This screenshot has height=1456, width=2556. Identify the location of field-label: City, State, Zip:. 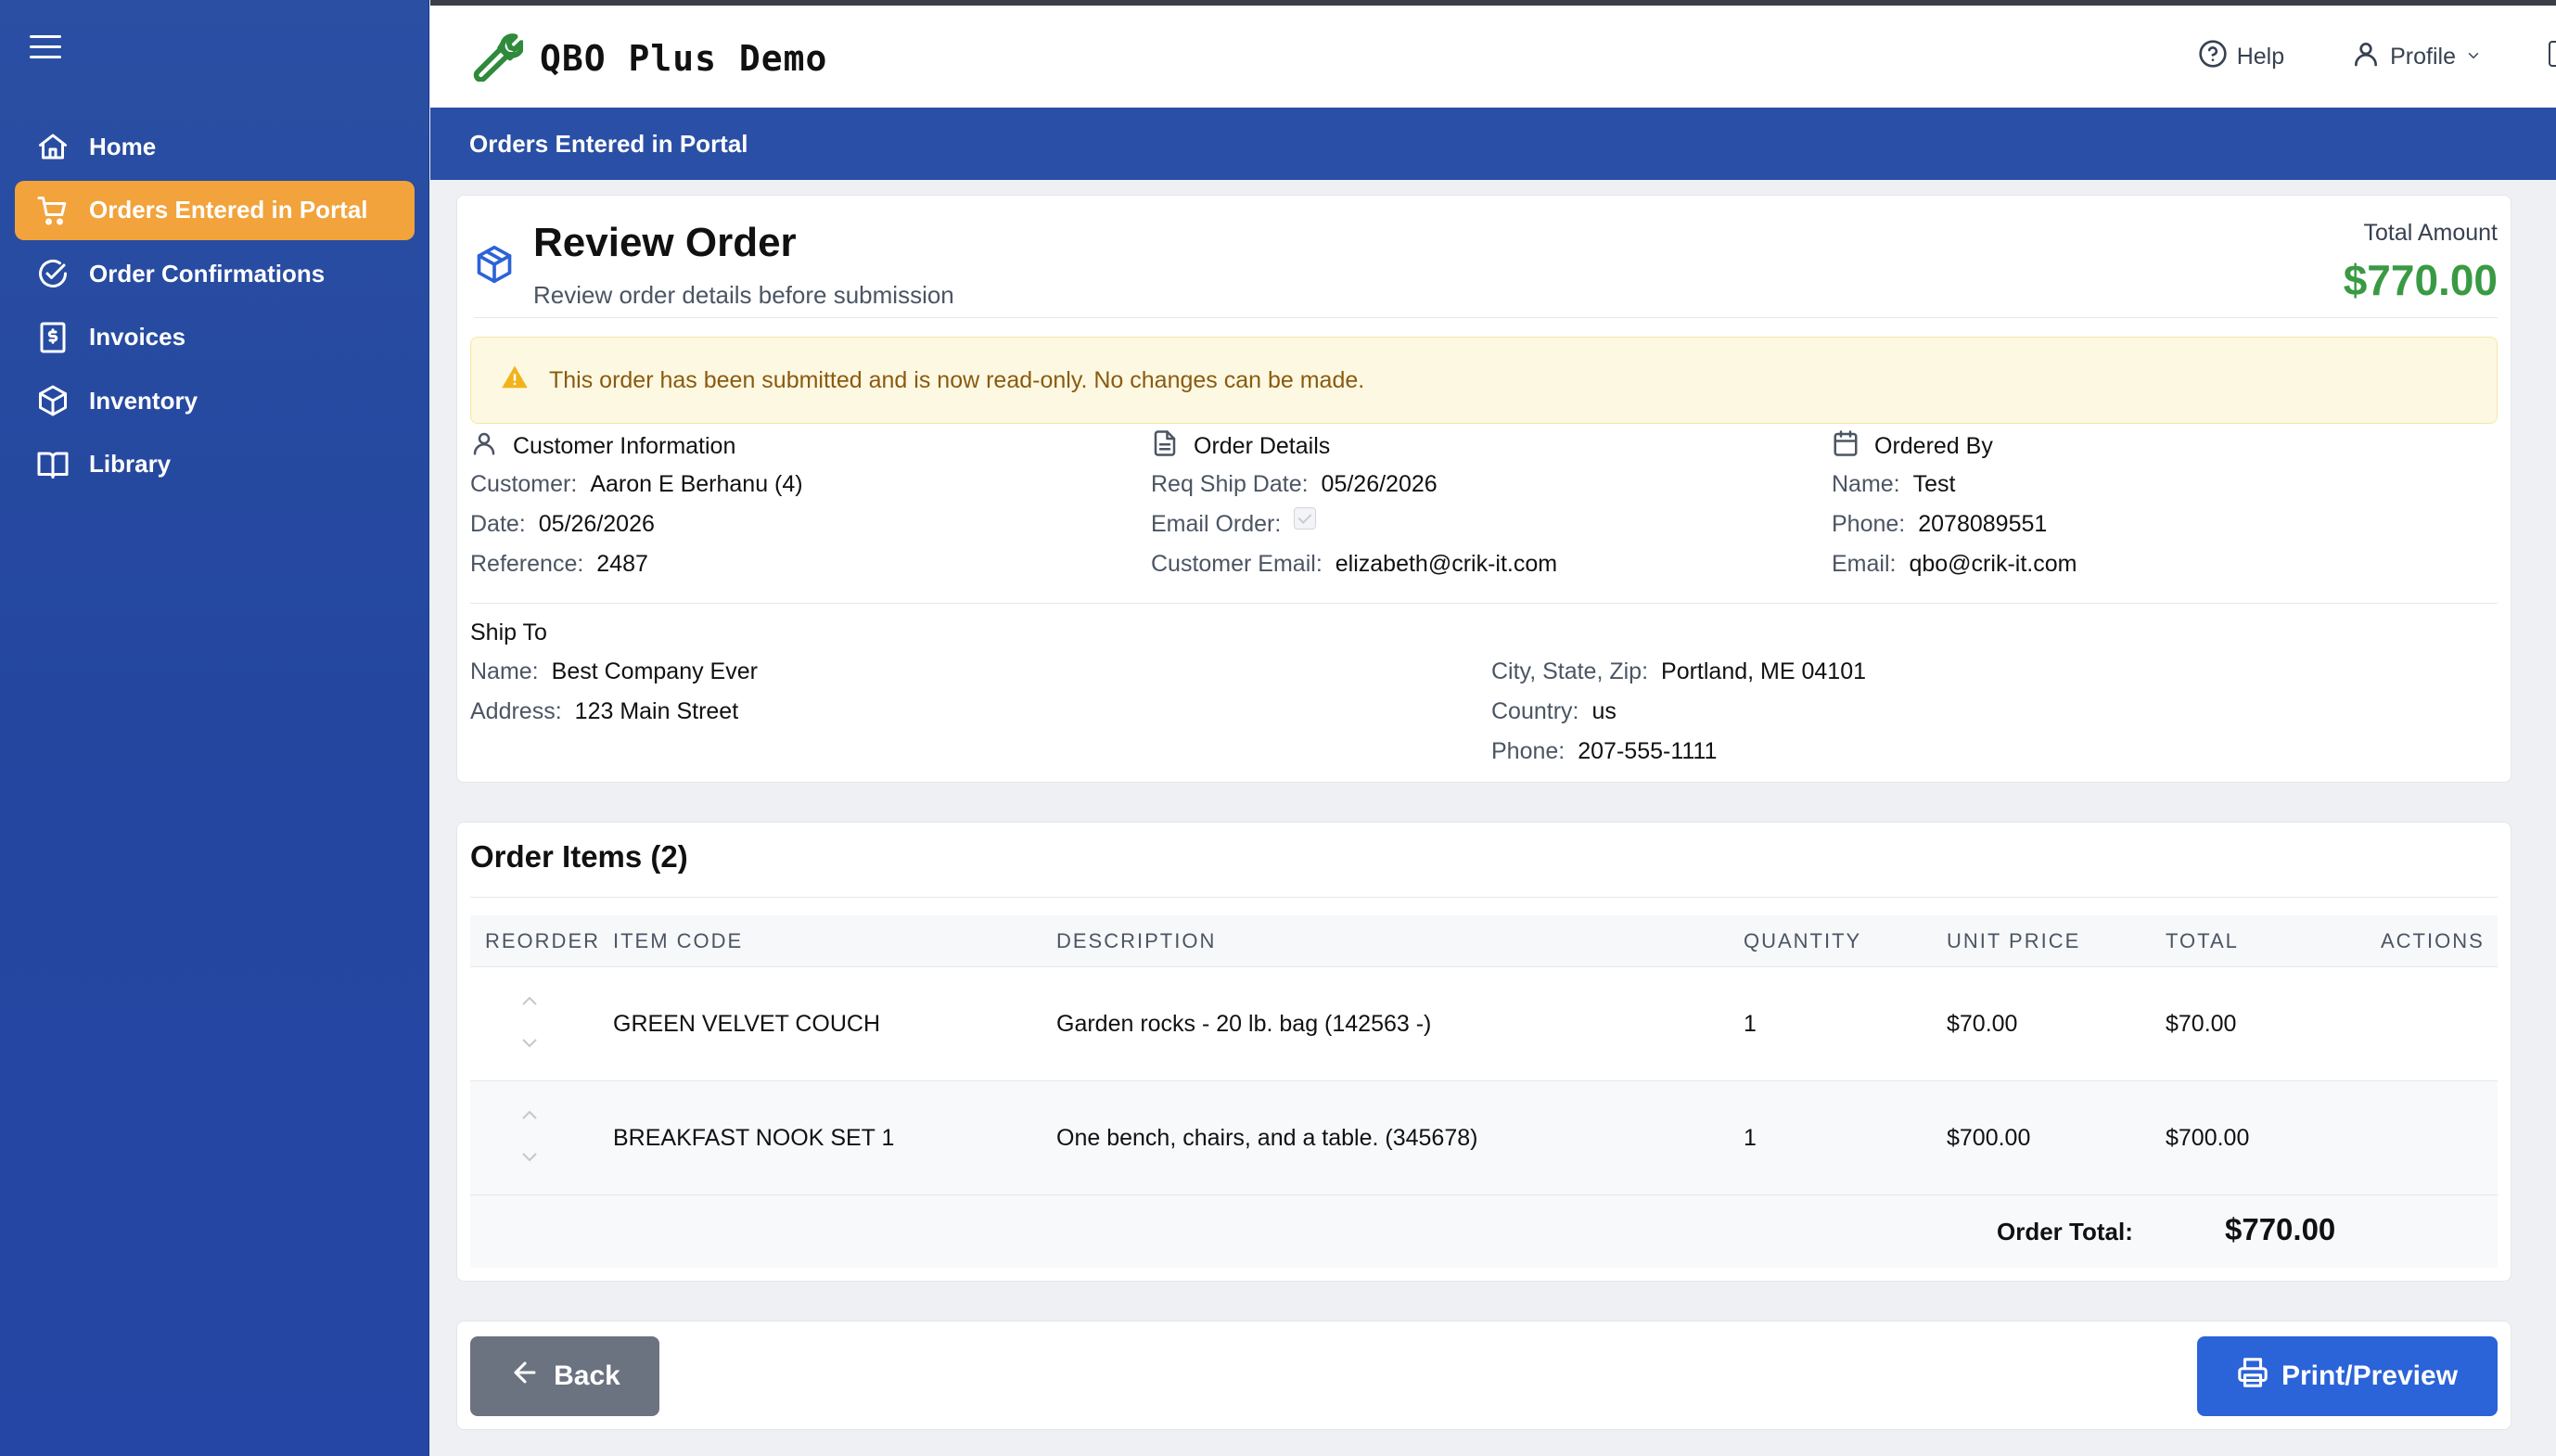
(1570, 671).